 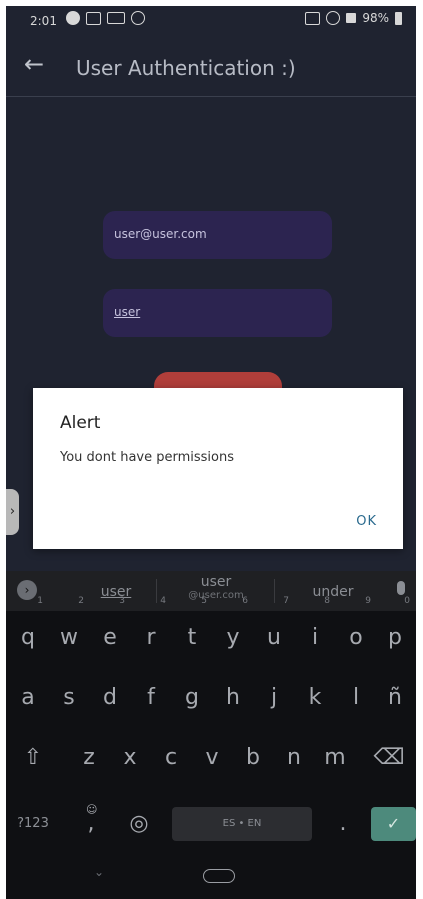 What do you see at coordinates (110, 699) in the screenshot?
I see `key-d: d` at bounding box center [110, 699].